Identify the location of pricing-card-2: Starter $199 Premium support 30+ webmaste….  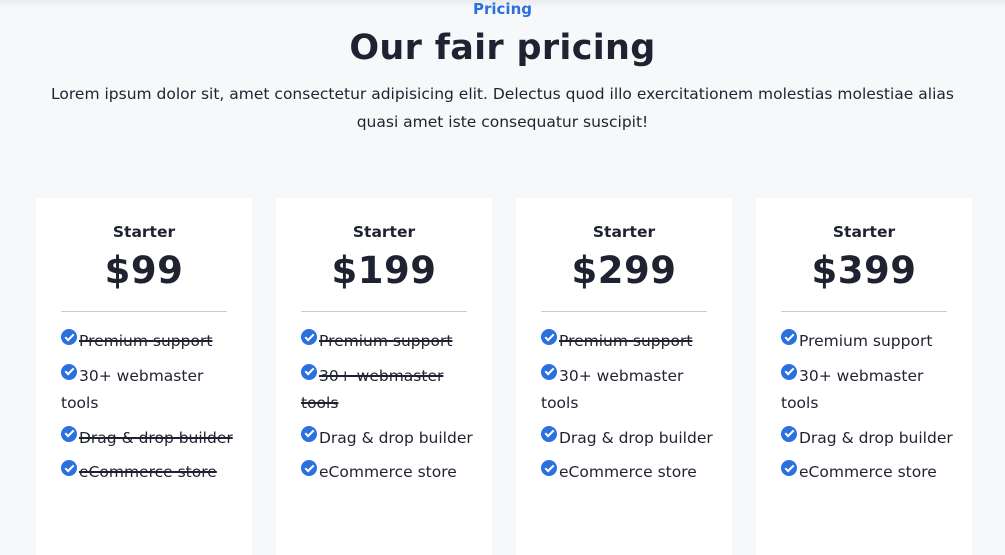
(384, 376).